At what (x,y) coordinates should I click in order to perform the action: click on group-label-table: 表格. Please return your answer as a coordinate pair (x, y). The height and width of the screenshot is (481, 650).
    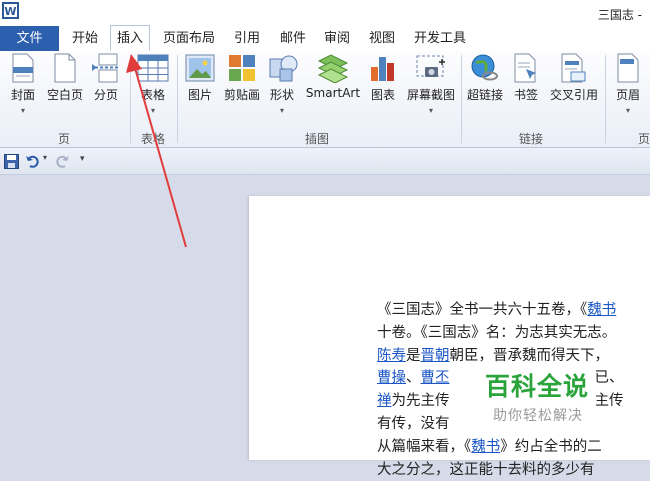
    Looking at the image, I should click on (153, 139).